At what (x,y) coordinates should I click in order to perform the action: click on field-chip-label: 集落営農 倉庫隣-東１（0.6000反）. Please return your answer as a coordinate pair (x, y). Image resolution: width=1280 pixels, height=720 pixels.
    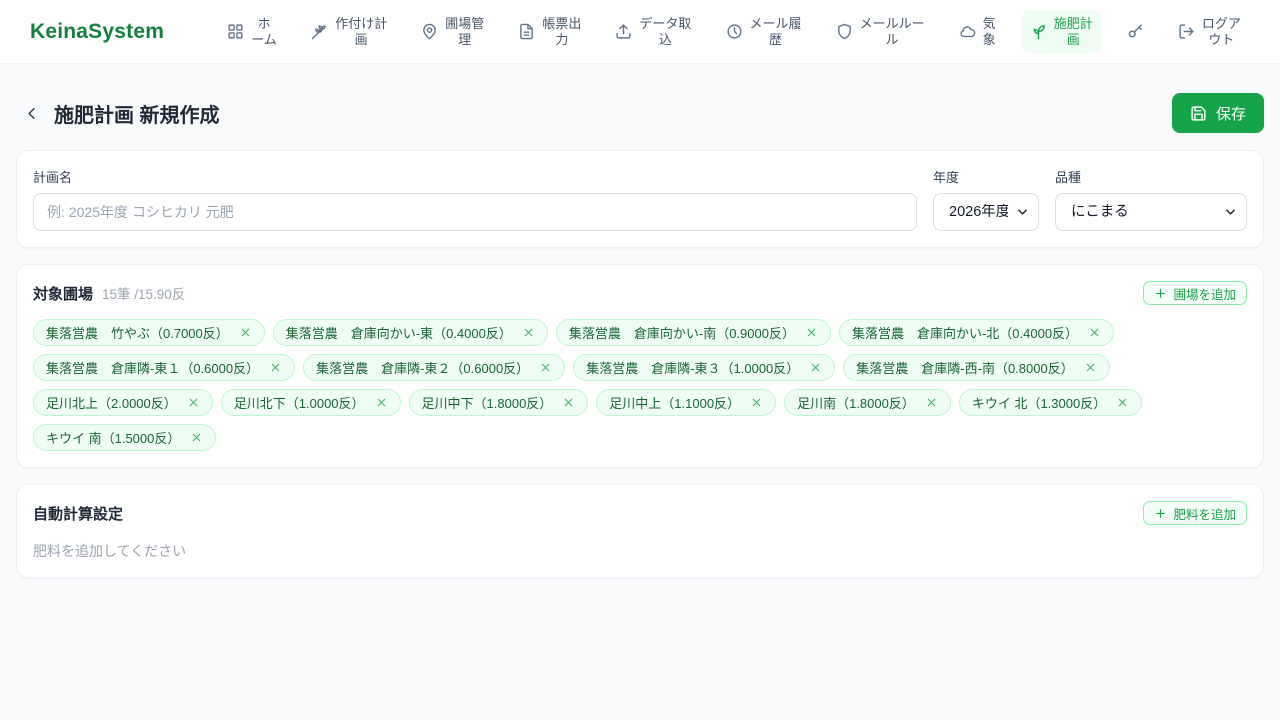
    Looking at the image, I should click on (153, 368).